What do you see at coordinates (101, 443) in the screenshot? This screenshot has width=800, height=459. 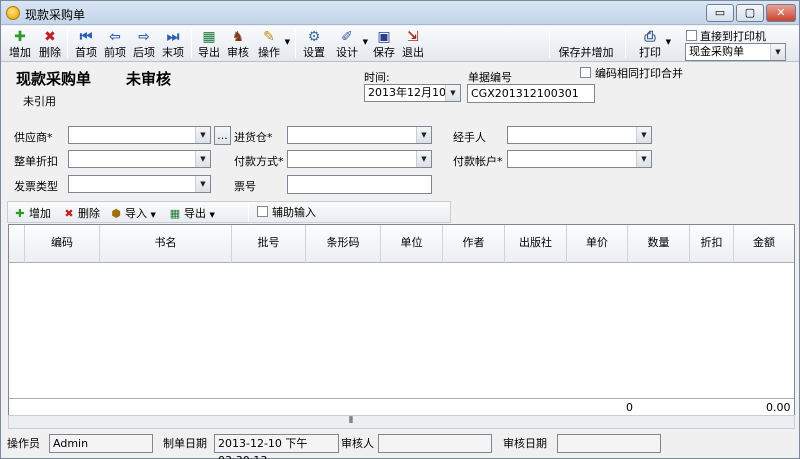 I see `operator-field: Admin` at bounding box center [101, 443].